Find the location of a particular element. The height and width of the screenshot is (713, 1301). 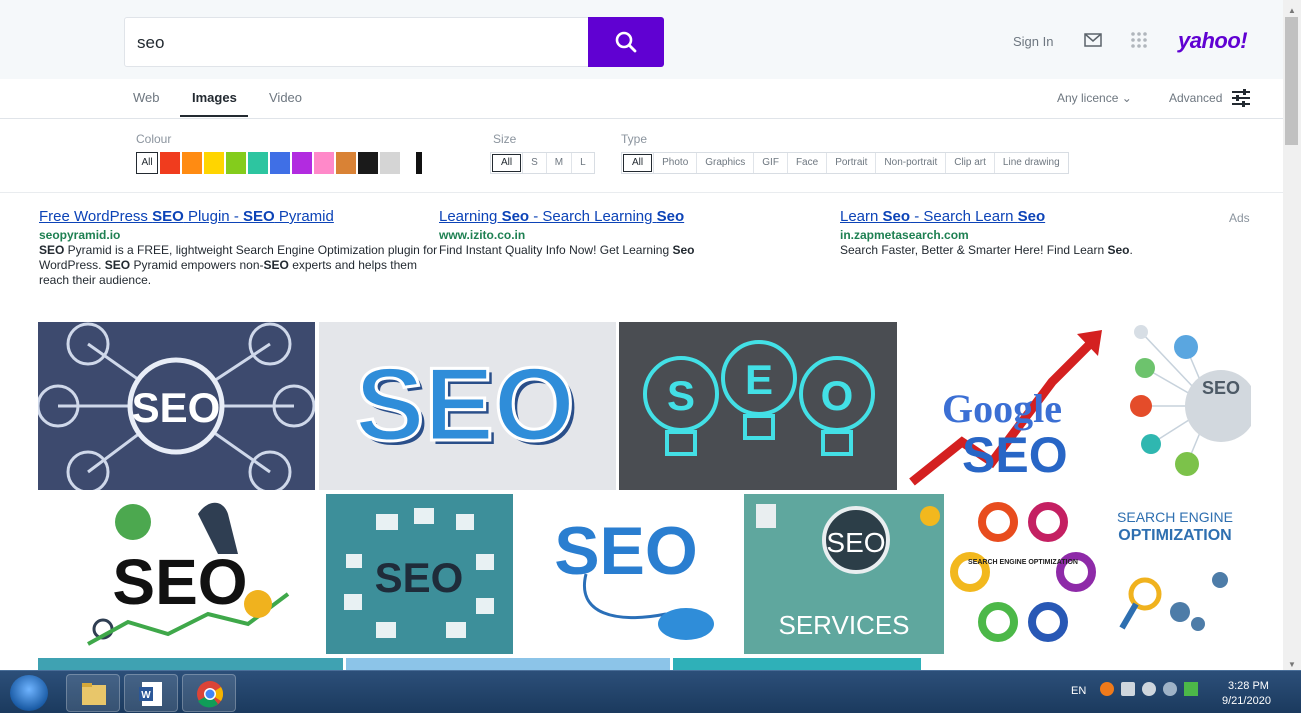

word-taskbar-icon: W is located at coordinates (151, 693).